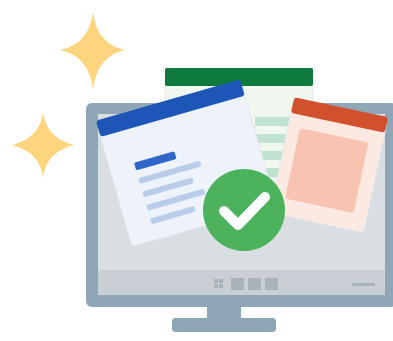  What do you see at coordinates (326, 170) in the screenshot?
I see `slide-panel` at bounding box center [326, 170].